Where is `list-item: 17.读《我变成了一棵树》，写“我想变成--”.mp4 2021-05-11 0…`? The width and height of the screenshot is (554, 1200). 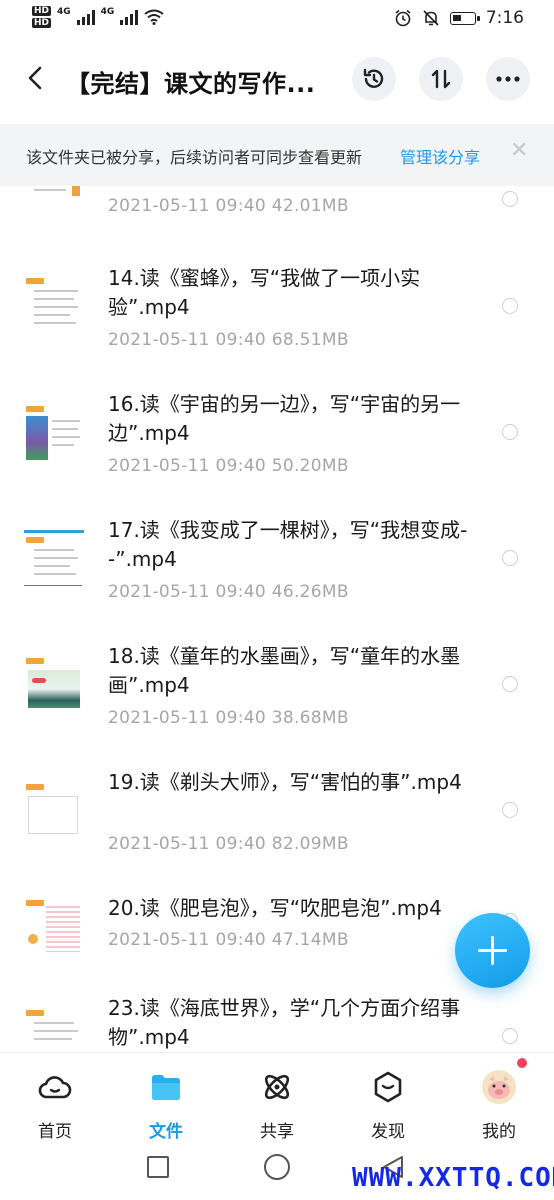 list-item: 17.读《我变成了一棵树》，写“我想变成--”.mp4 2021-05-11 0… is located at coordinates (277, 567).